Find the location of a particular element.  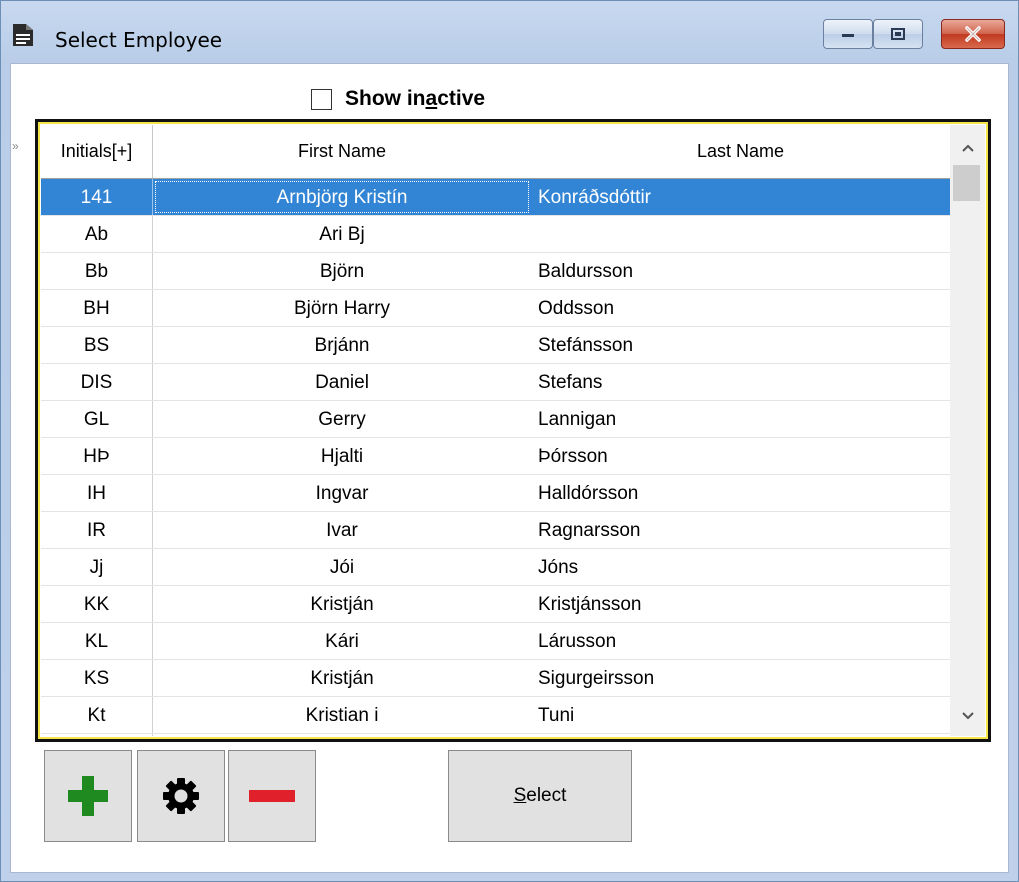

cell-last-name is located at coordinates (744, 234).